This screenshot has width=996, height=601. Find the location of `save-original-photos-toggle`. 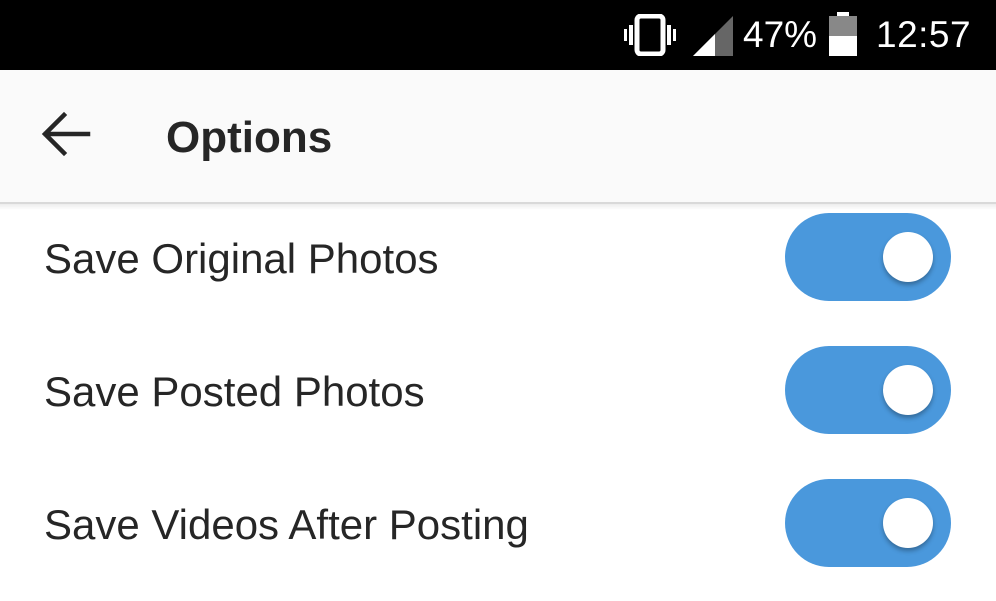

save-original-photos-toggle is located at coordinates (868, 257).